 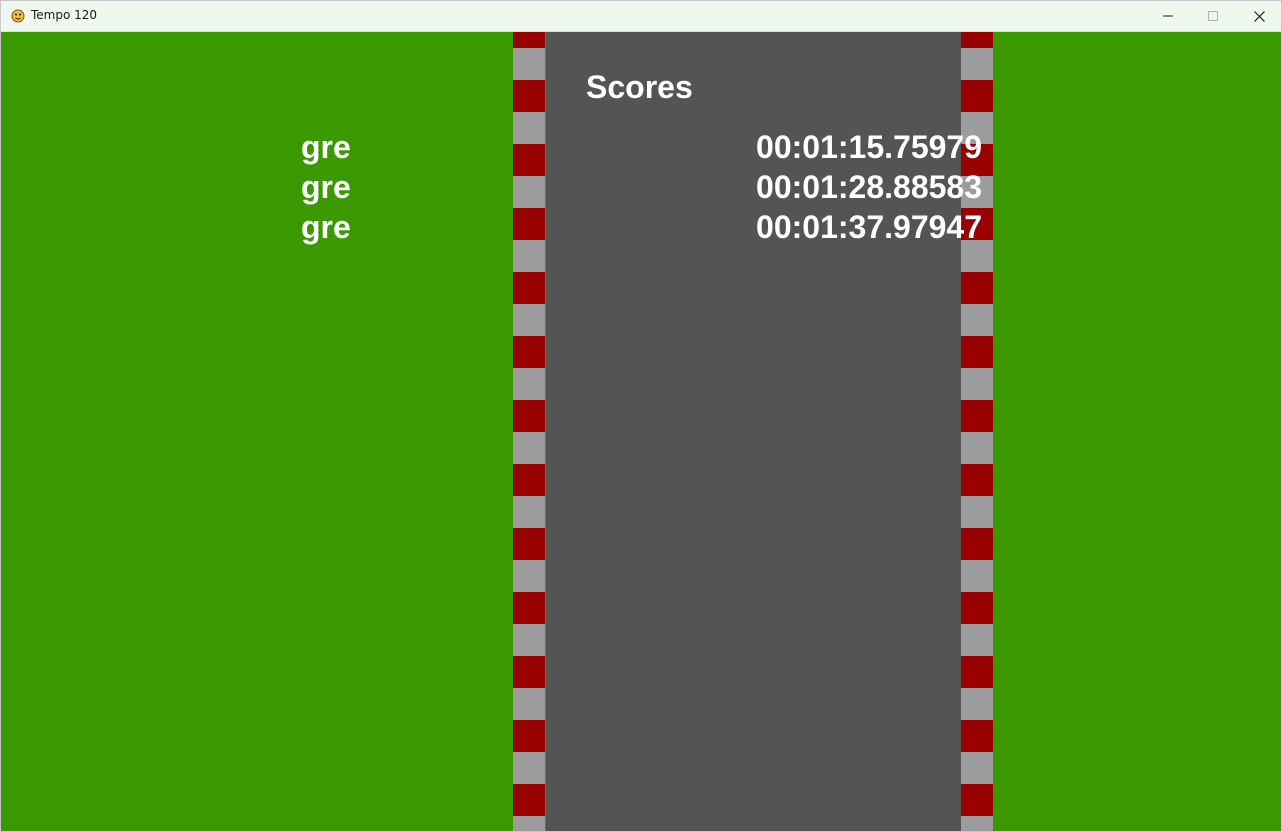 What do you see at coordinates (869, 187) in the screenshot?
I see `score-time: 00:01:28.88583` at bounding box center [869, 187].